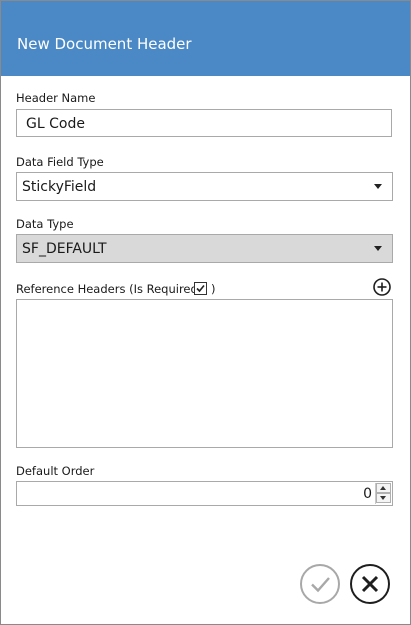 The image size is (411, 625). Describe the element at coordinates (383, 488) in the screenshot. I see `spin-up-icon` at that location.